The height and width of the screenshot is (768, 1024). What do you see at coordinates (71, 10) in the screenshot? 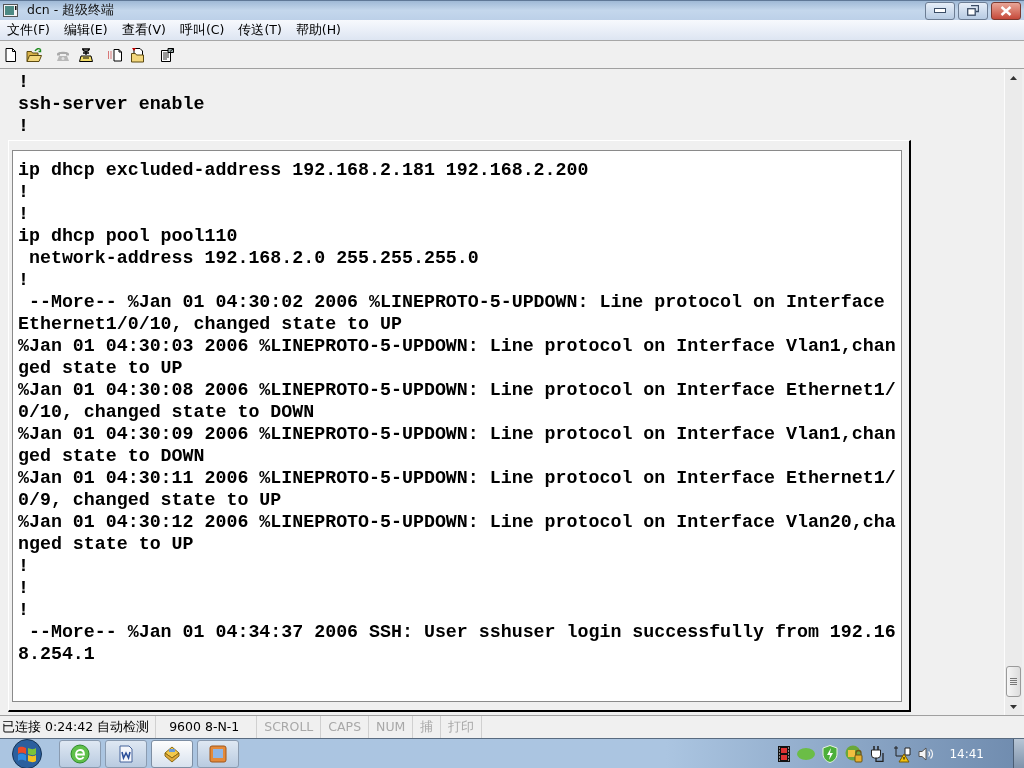
I see `window-title: dcn - 超级终端` at bounding box center [71, 10].